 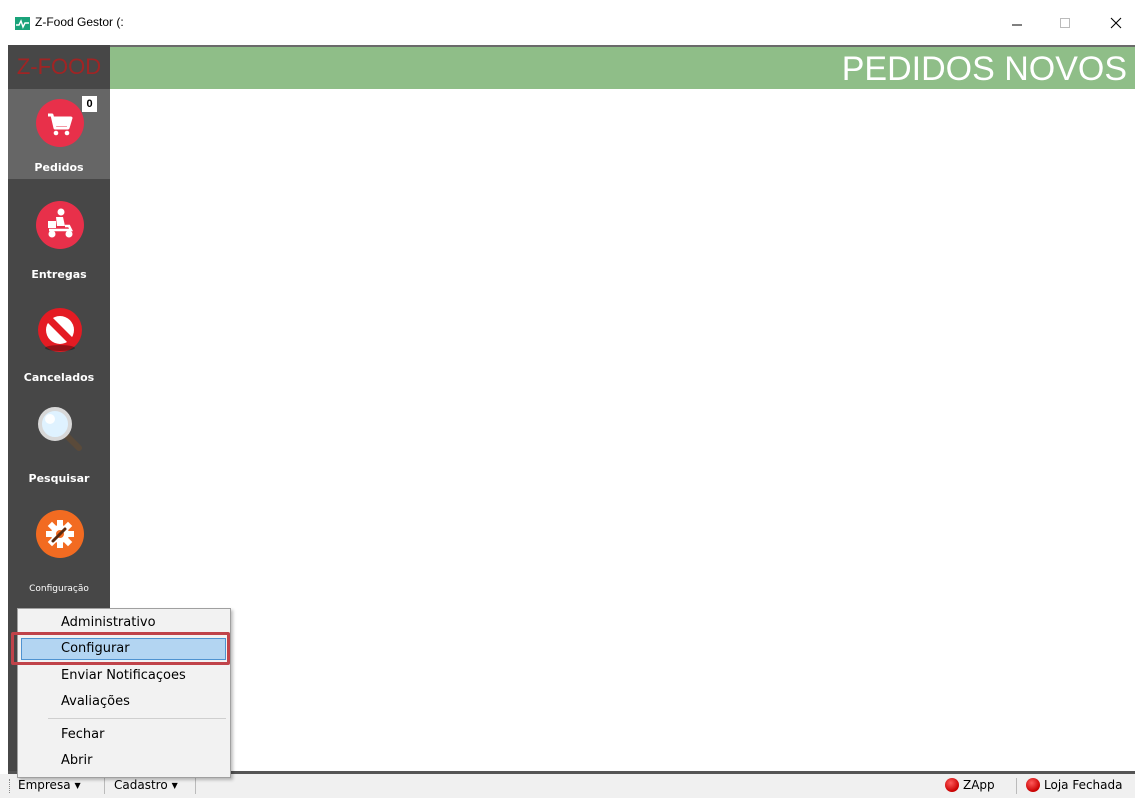 I want to click on store-status: Loja Fechada, so click(x=1074, y=785).